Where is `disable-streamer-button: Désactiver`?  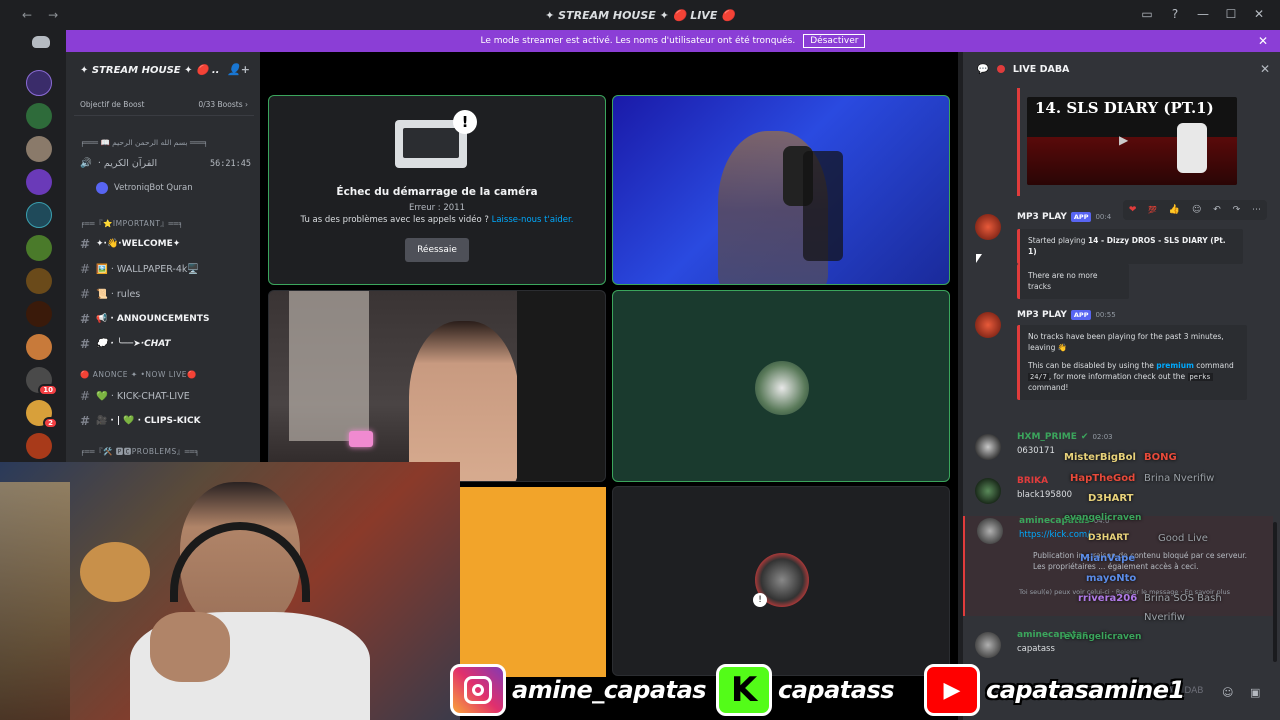
disable-streamer-button: Désactiver is located at coordinates (834, 41).